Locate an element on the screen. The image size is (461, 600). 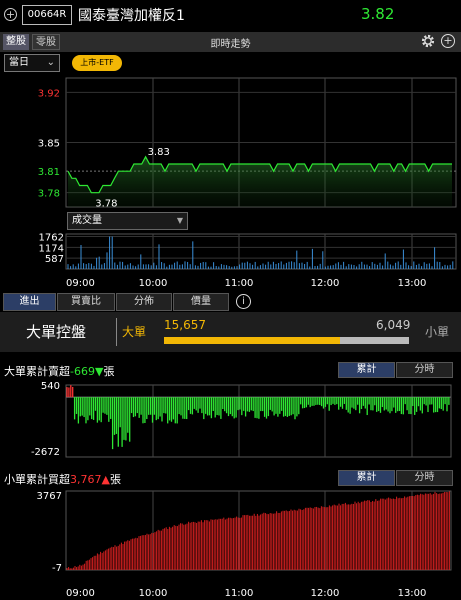
tab-row: 即時走勢 整股 零股 + is located at coordinates (230, 42).